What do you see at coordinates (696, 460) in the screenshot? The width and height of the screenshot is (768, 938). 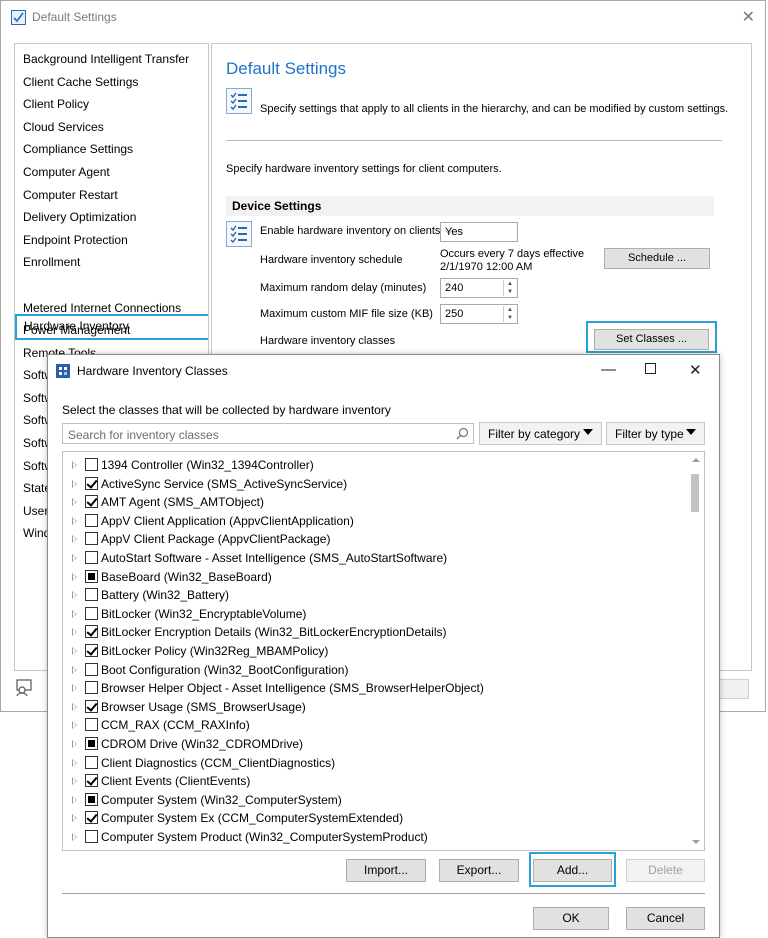 I see `scroll-up-icon` at bounding box center [696, 460].